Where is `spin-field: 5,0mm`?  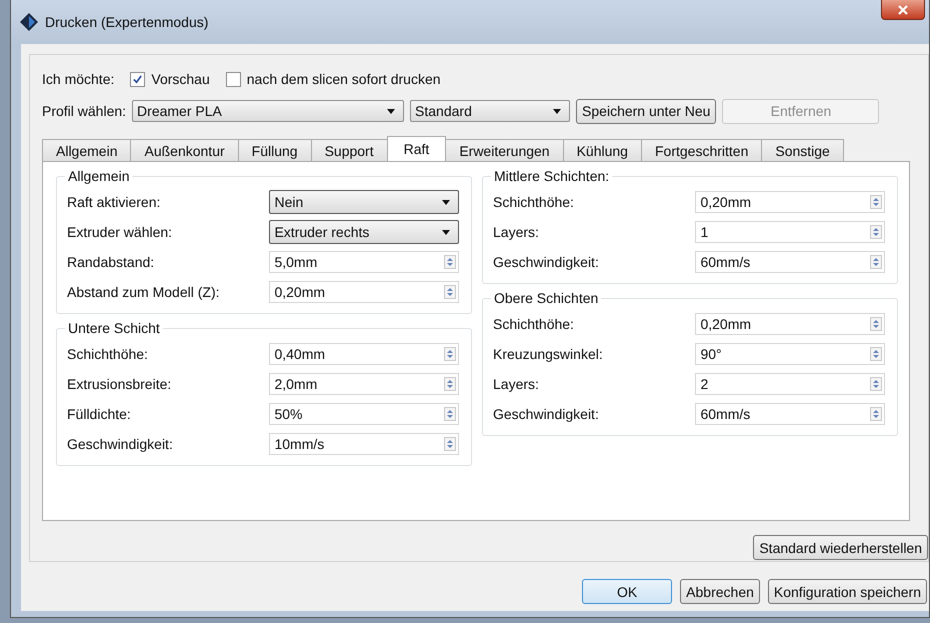 spin-field: 5,0mm is located at coordinates (364, 262).